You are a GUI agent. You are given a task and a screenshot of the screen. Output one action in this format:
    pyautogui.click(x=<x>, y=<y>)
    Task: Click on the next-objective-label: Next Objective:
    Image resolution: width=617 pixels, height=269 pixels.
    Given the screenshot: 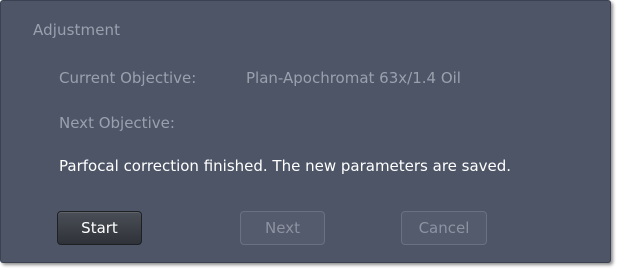 What is the action you would take?
    pyautogui.click(x=117, y=123)
    